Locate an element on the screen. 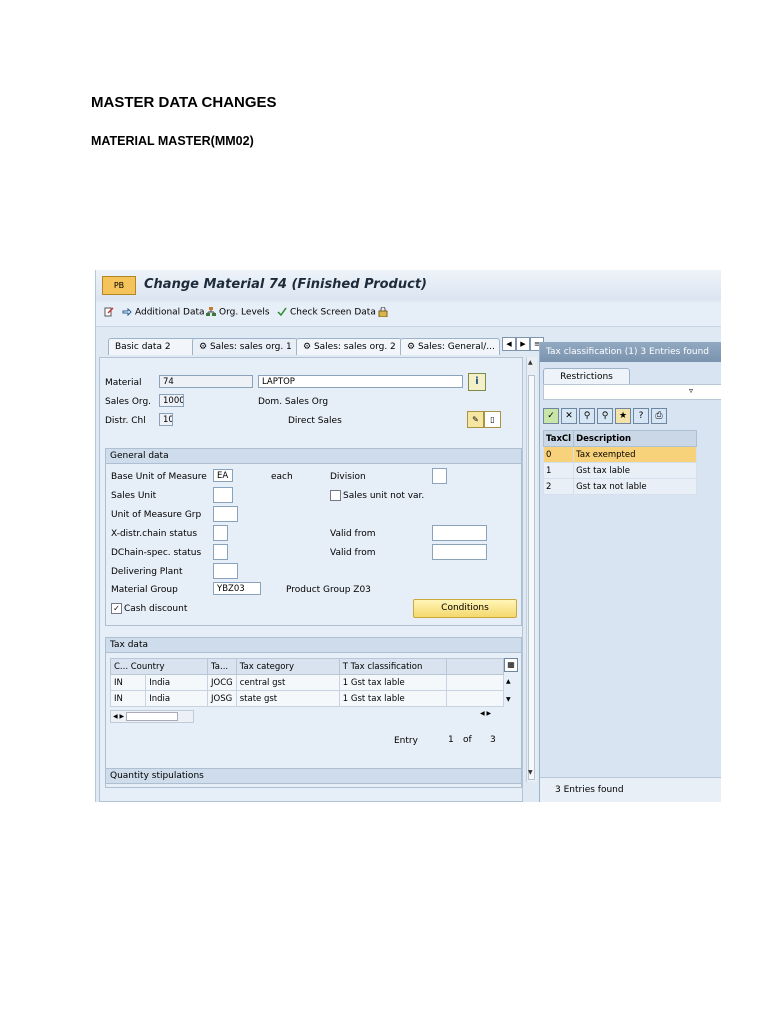 The width and height of the screenshot is (768, 1024). uom-grp-field is located at coordinates (225, 514).